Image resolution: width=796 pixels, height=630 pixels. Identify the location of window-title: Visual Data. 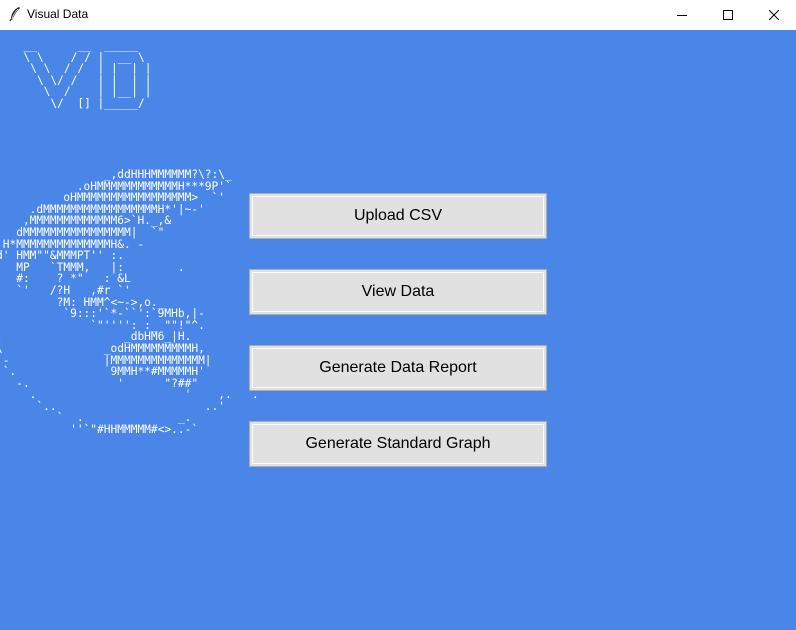
(58, 14).